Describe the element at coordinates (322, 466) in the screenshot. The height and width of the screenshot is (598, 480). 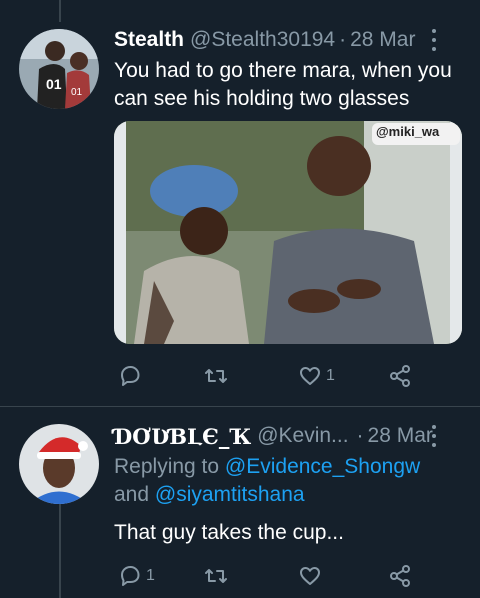
I see `mention-link: @Evidence_Shongw` at that location.